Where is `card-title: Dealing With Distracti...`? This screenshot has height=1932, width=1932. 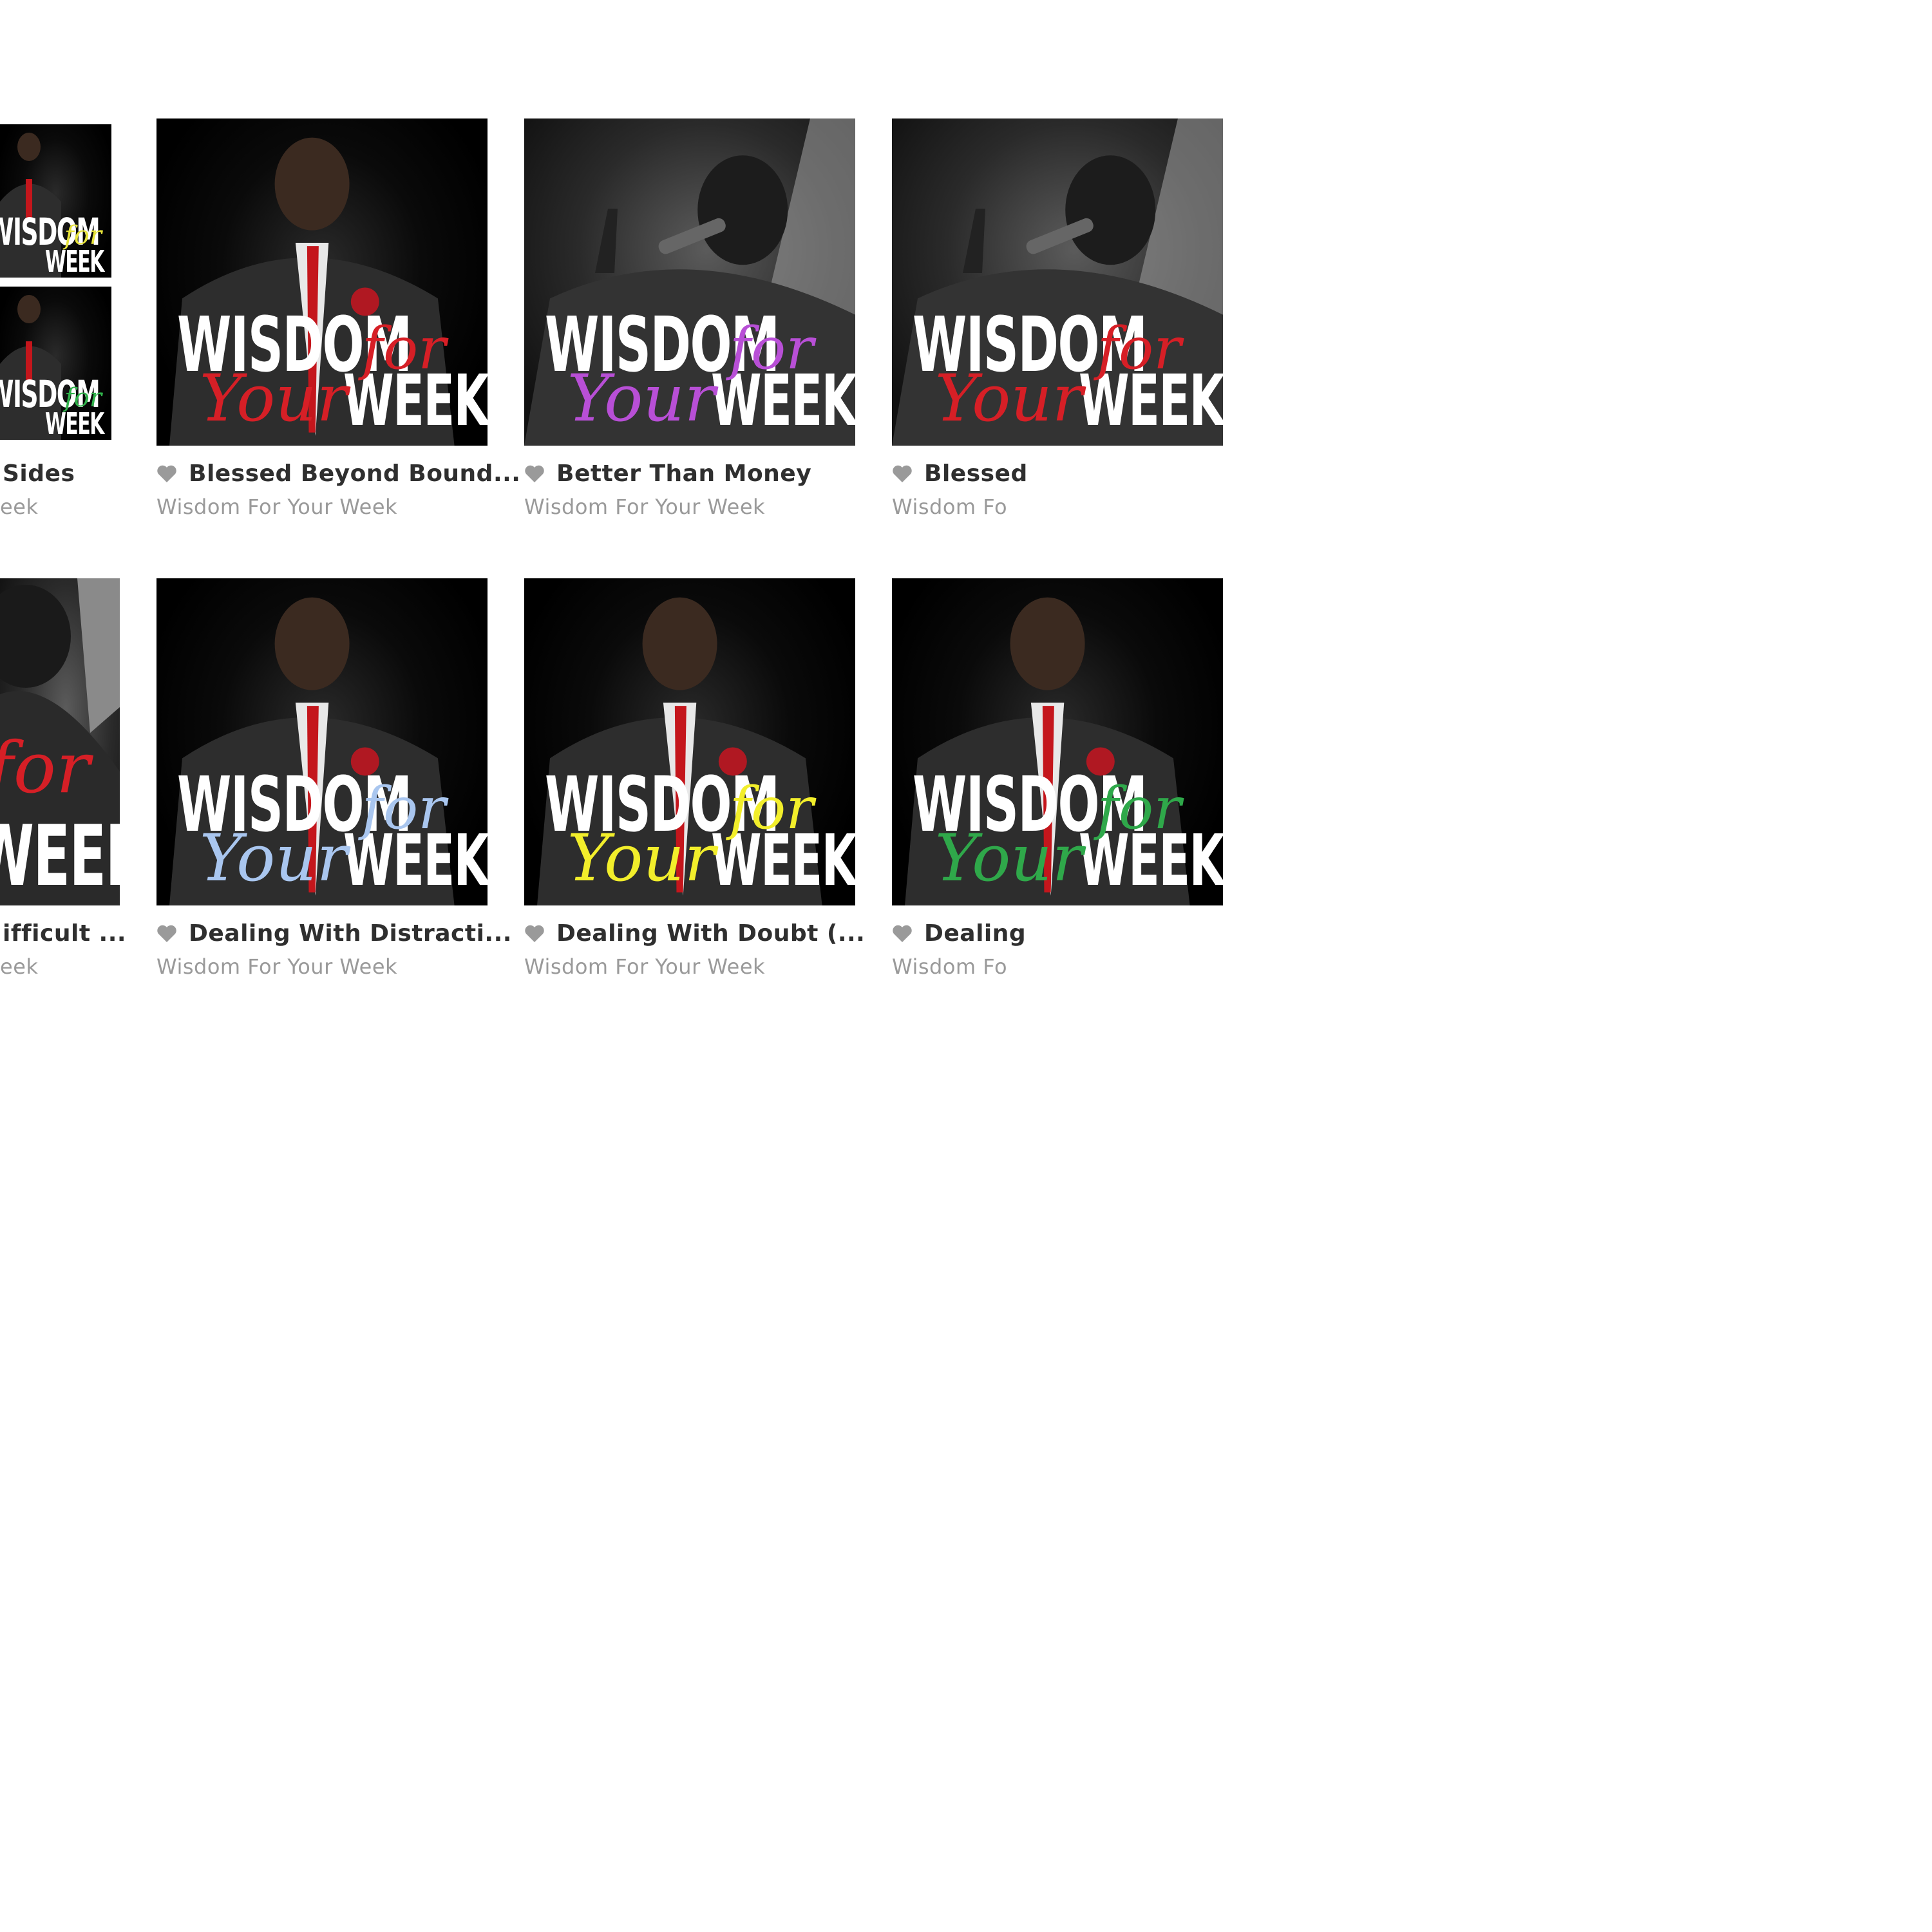 card-title: Dealing With Distracti... is located at coordinates (350, 934).